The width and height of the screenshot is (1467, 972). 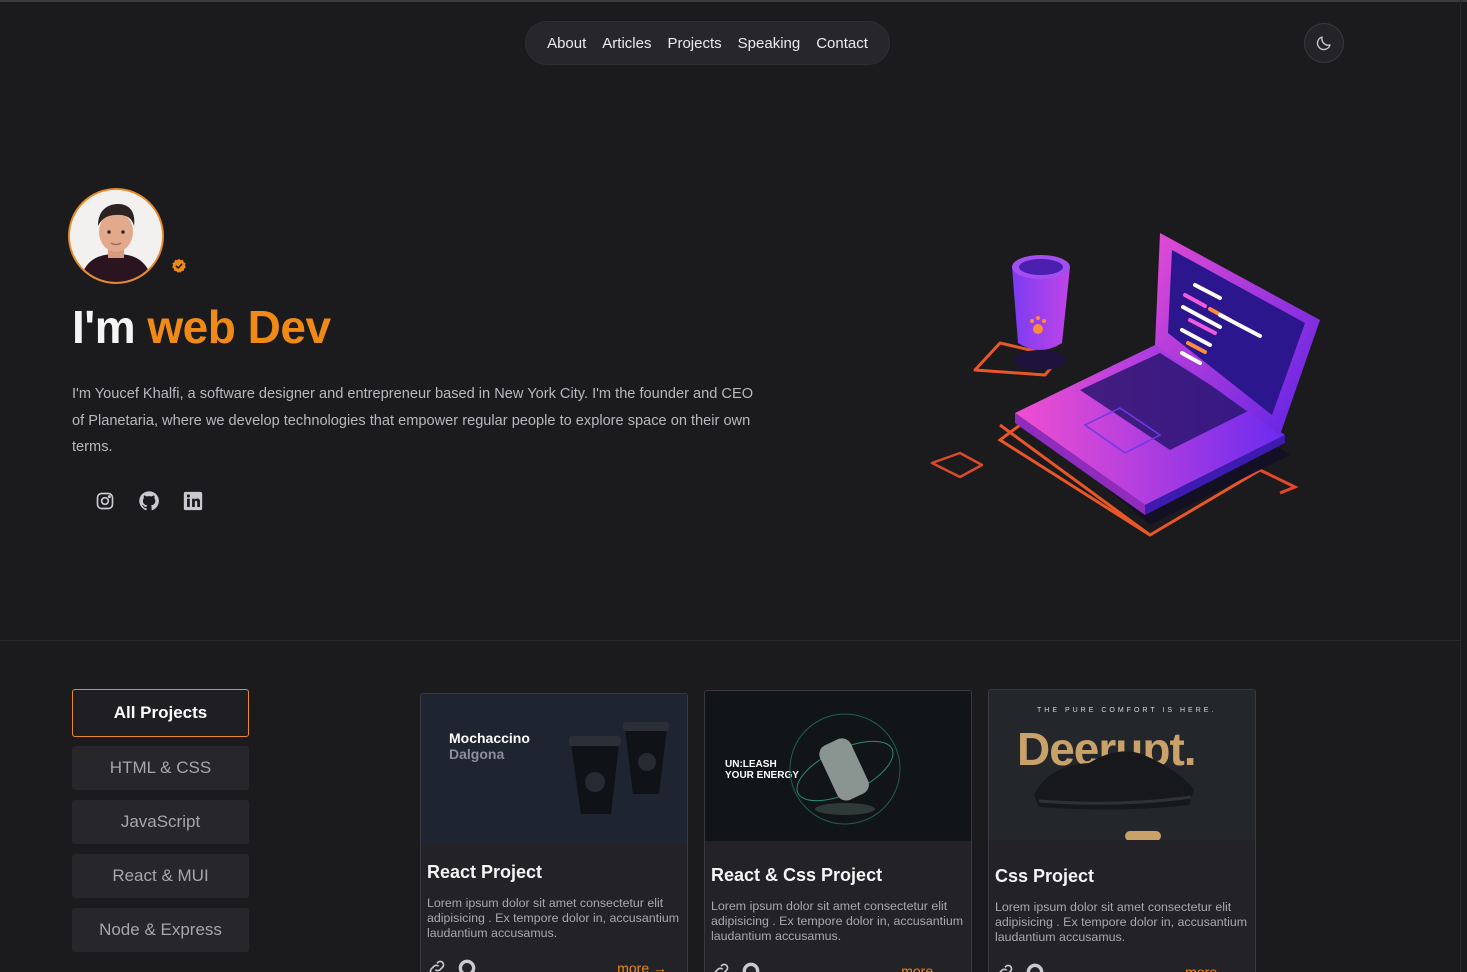 I want to click on nav-about: About, so click(x=566, y=43).